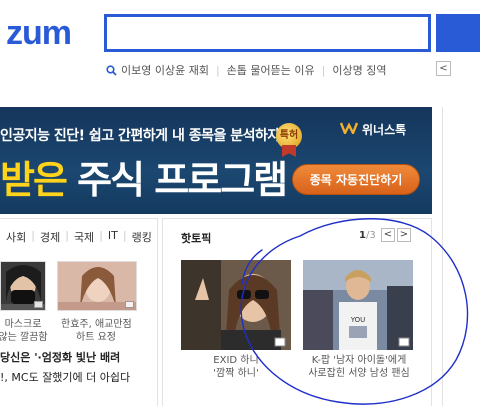 The image size is (480, 406). What do you see at coordinates (182, 180) in the screenshot?
I see `banner-title-white: 주식 프로그램` at bounding box center [182, 180].